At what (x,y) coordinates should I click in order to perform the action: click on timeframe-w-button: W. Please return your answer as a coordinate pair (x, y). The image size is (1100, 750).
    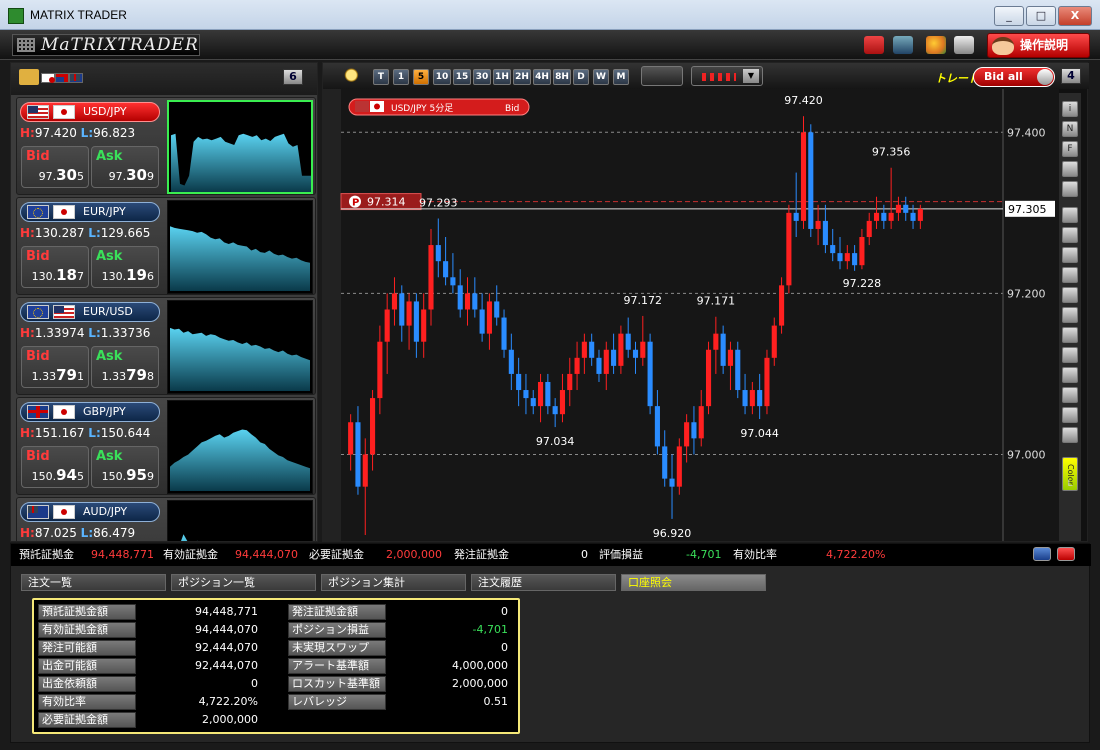
    Looking at the image, I should click on (601, 77).